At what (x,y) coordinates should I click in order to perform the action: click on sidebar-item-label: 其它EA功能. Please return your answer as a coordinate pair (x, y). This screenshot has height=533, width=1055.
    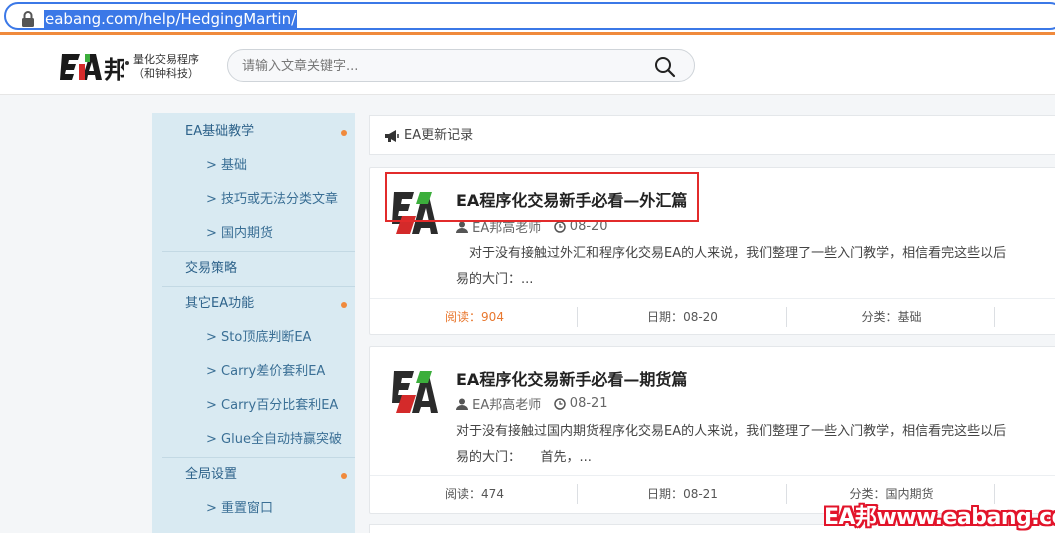
    Looking at the image, I should click on (220, 303).